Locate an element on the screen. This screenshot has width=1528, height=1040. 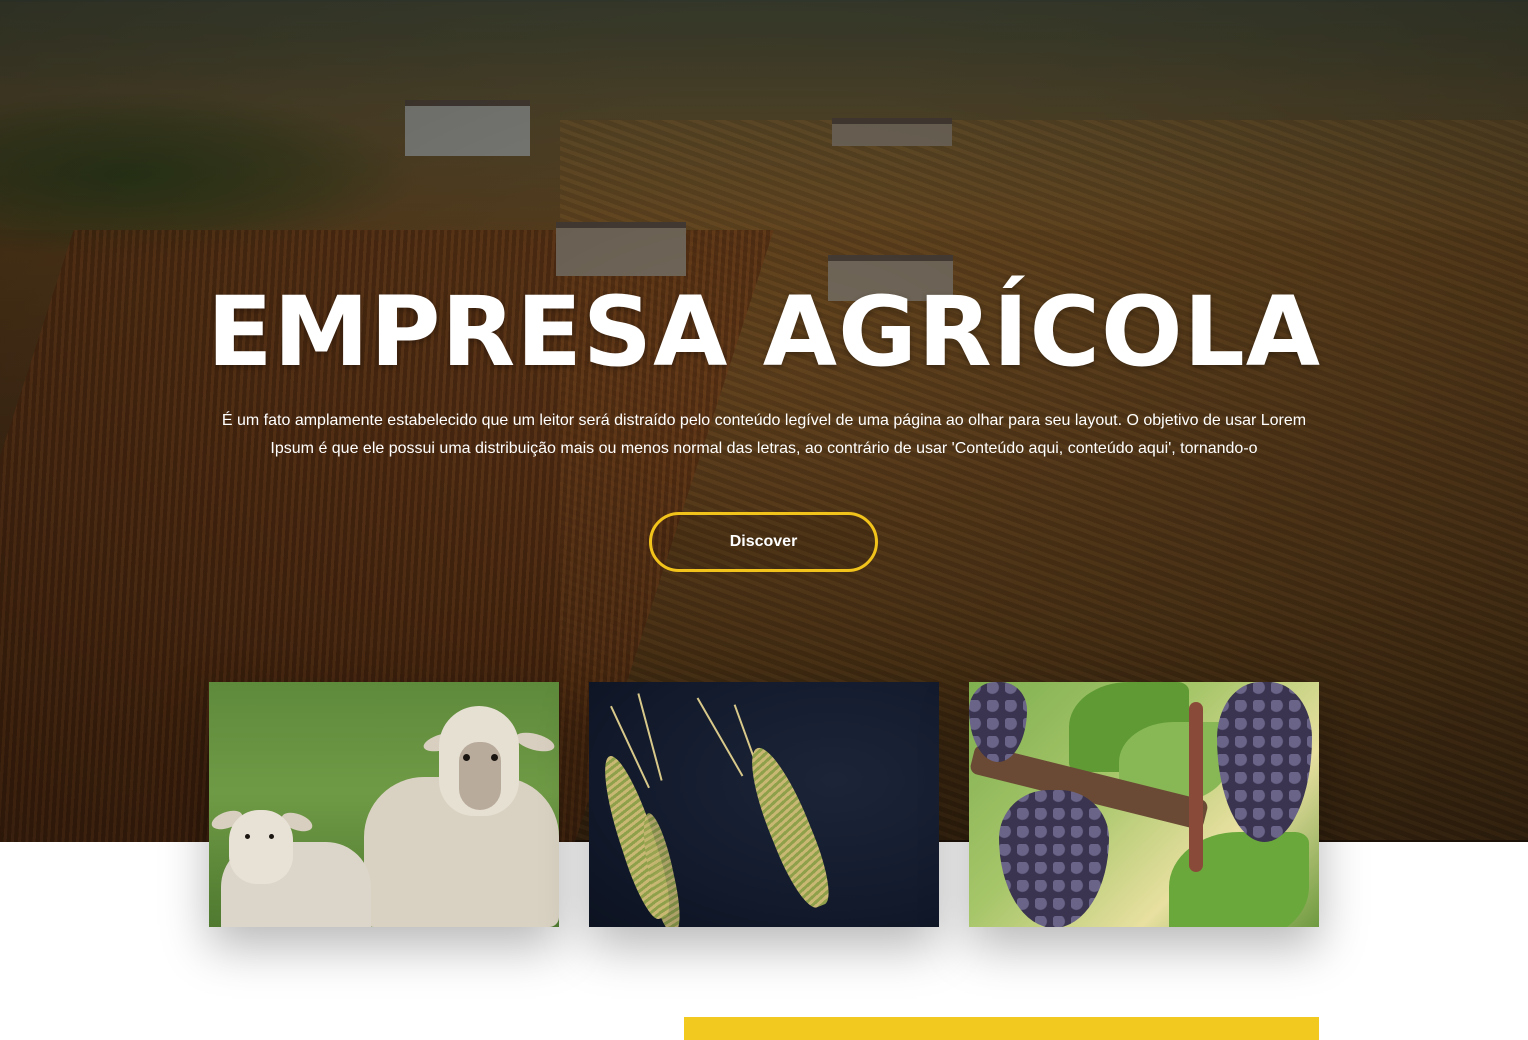
hero-title: EMPRESA AGRÍCOLA is located at coordinates (764, 332).